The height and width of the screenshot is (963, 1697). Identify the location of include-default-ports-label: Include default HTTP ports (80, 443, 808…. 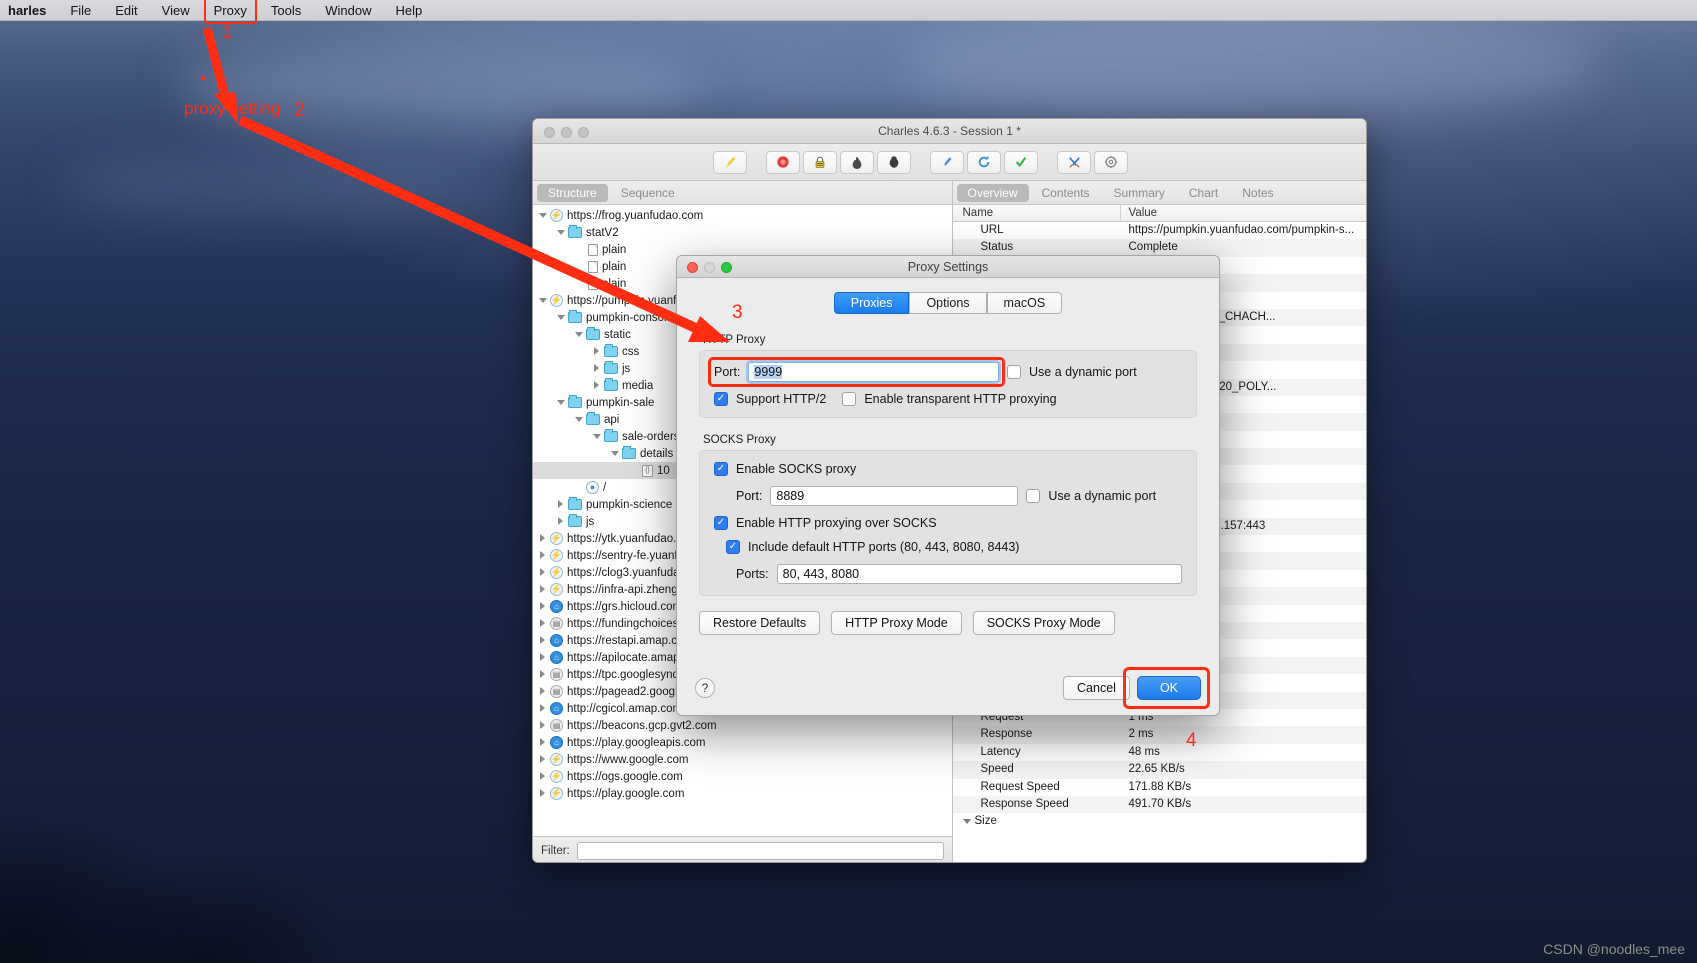
(884, 547).